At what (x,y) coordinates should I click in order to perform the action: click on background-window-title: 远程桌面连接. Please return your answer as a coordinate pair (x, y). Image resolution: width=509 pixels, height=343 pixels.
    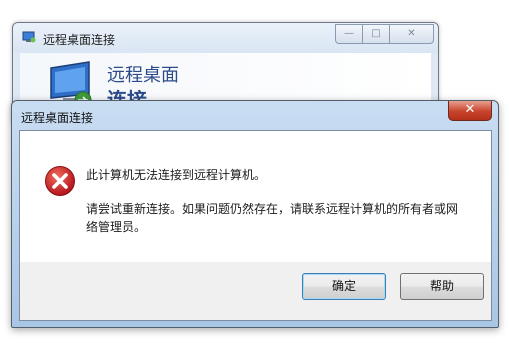
    Looking at the image, I should click on (79, 40).